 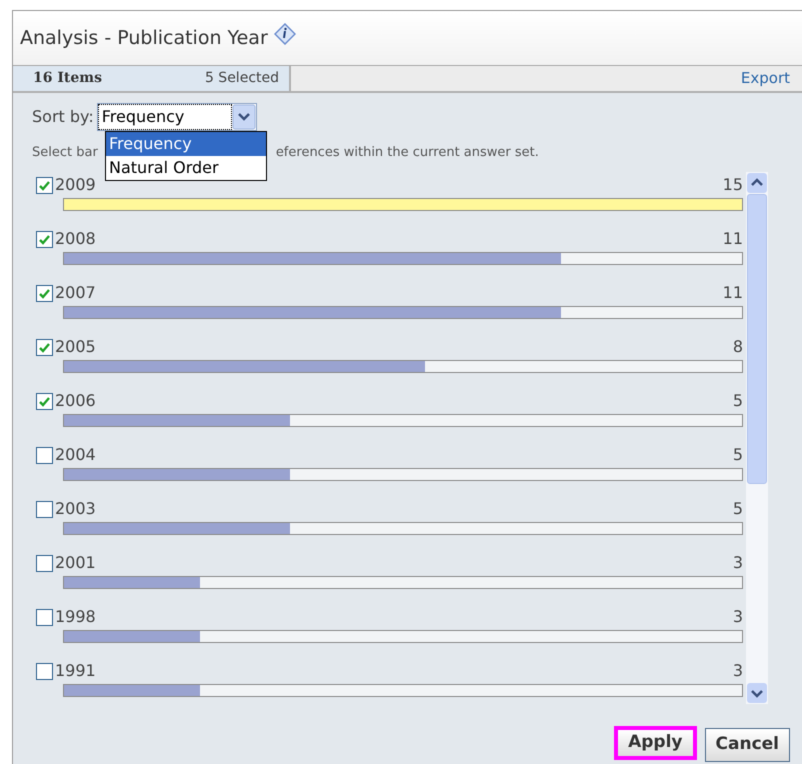 What do you see at coordinates (737, 347) in the screenshot?
I see `count-label: 8` at bounding box center [737, 347].